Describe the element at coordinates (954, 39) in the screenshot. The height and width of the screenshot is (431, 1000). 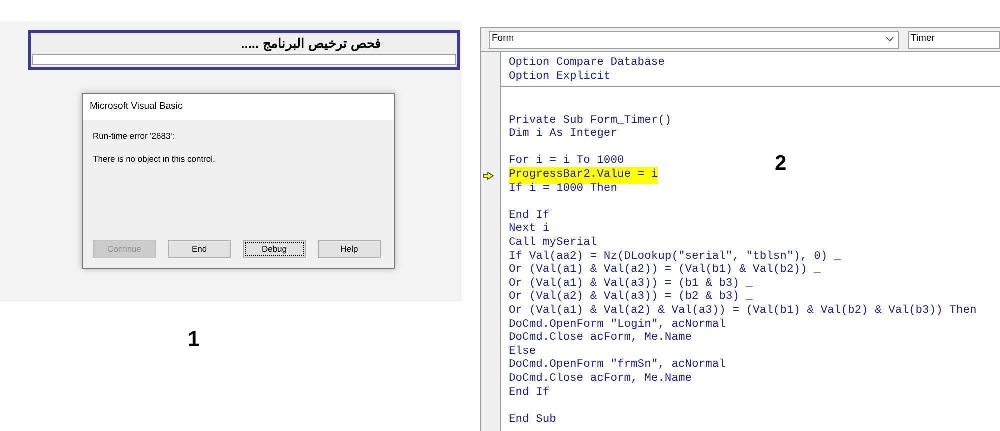
I see `procedure-dropdown: Timer` at that location.